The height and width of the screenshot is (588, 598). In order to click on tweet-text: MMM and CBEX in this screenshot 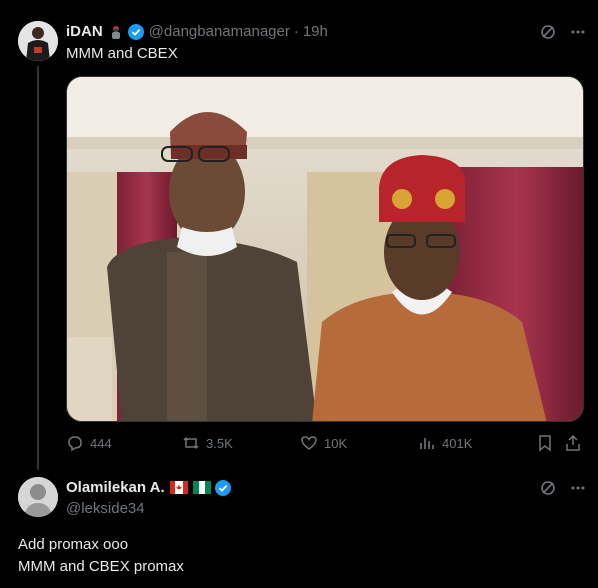, I will do `click(122, 53)`.